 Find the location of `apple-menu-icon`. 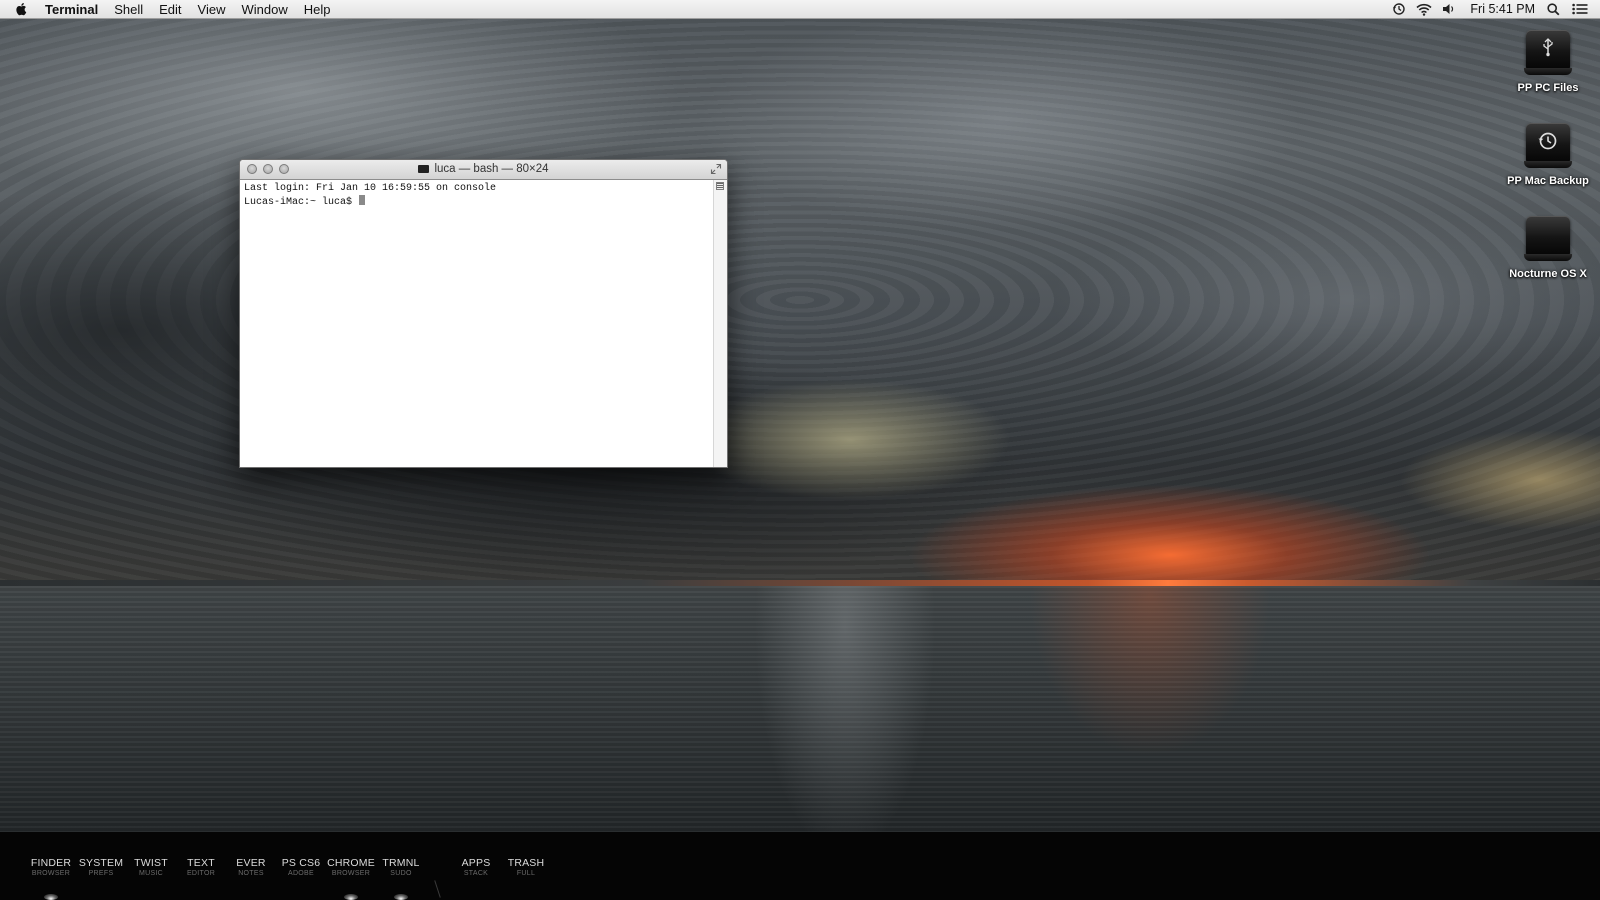

apple-menu-icon is located at coordinates (22, 9).